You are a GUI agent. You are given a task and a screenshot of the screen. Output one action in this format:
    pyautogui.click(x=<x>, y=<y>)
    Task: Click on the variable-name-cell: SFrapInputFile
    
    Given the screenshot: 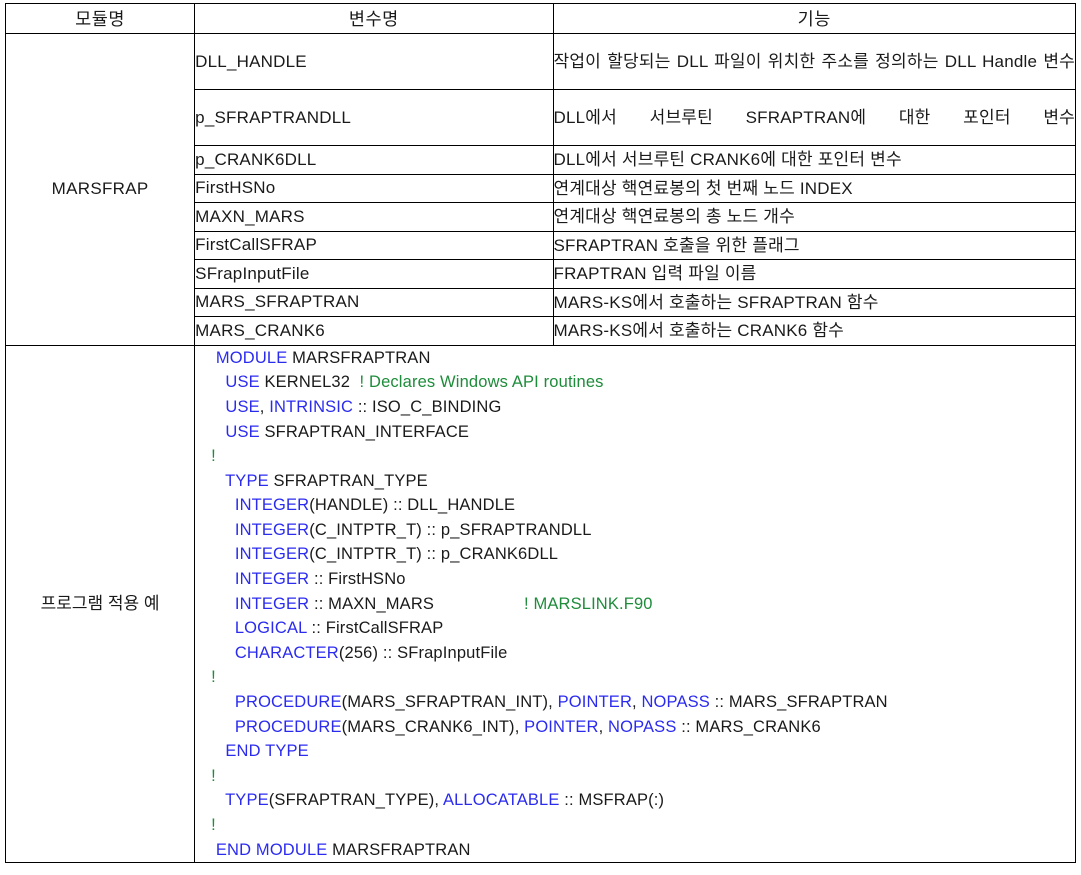 What is the action you would take?
    pyautogui.click(x=374, y=274)
    